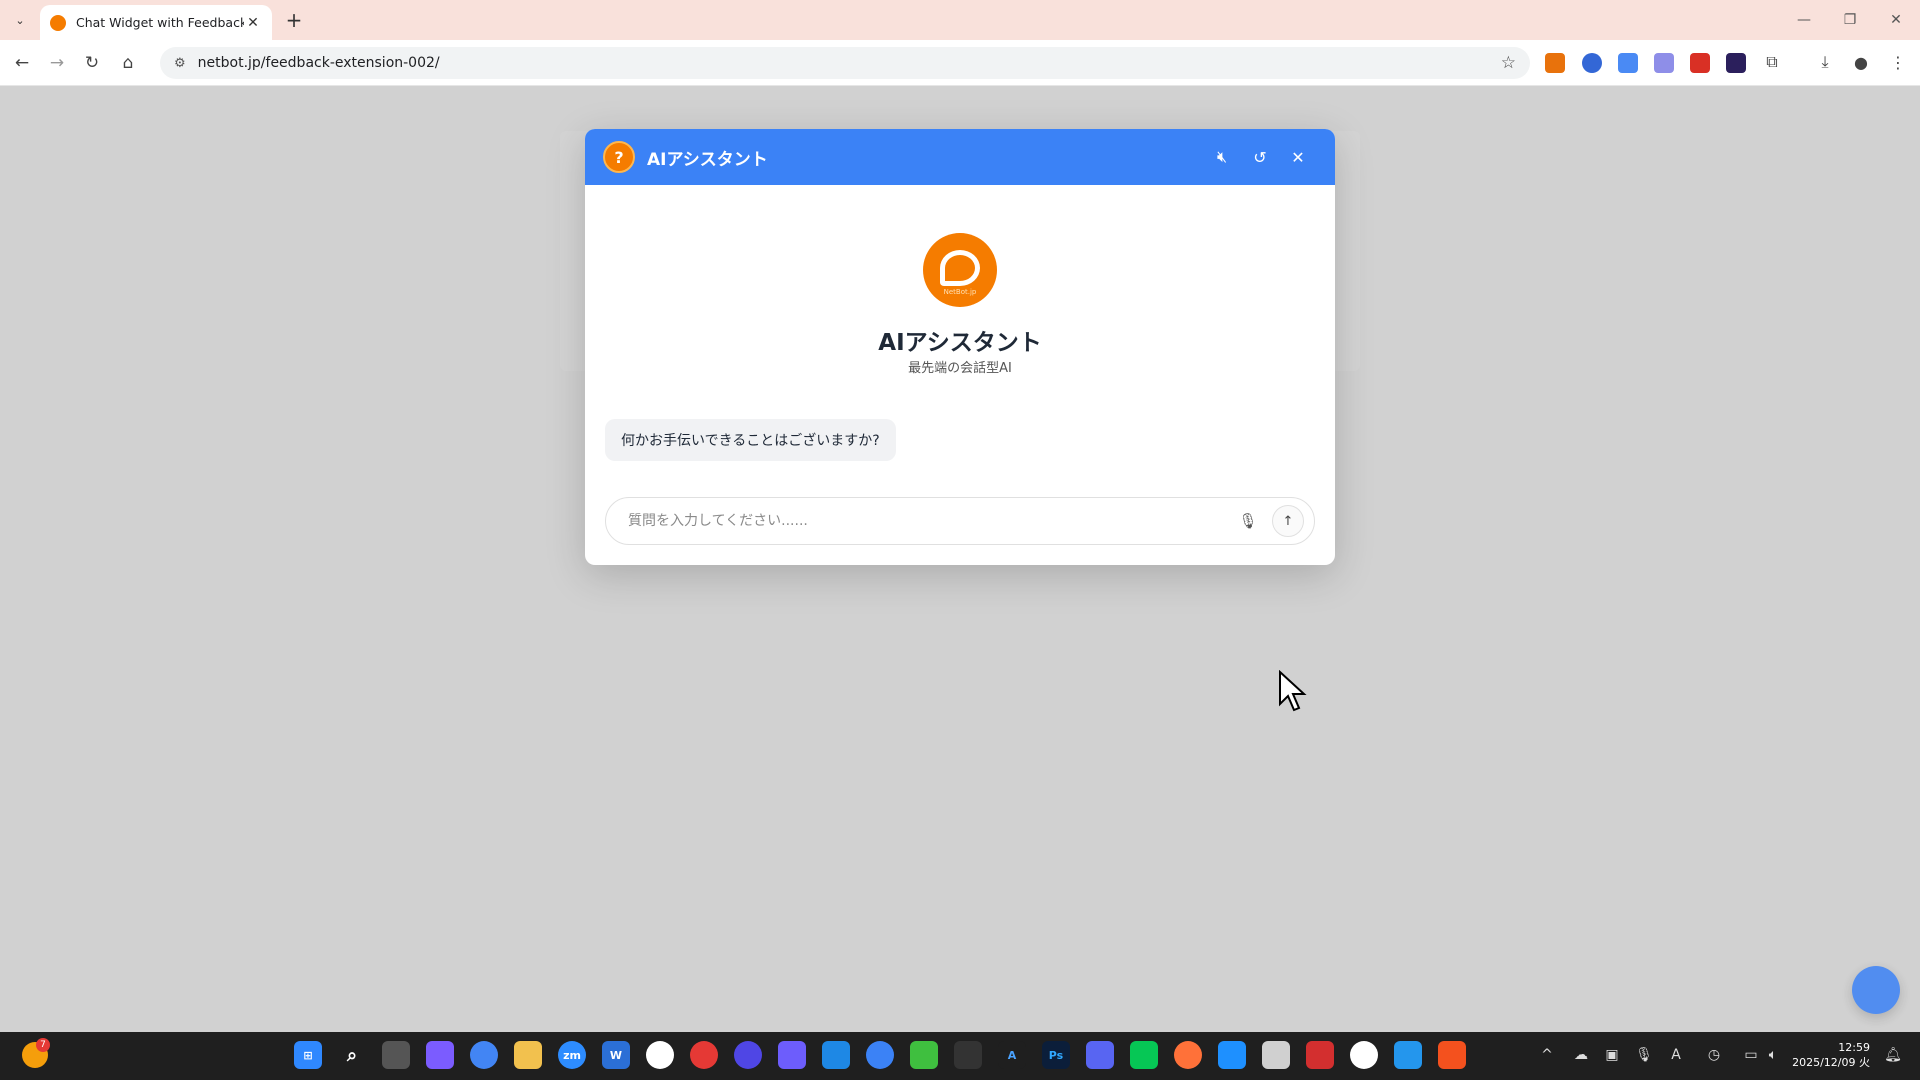  Describe the element at coordinates (1644, 1055) in the screenshot. I see `tray-microphone-icon: 🎙︎` at that location.